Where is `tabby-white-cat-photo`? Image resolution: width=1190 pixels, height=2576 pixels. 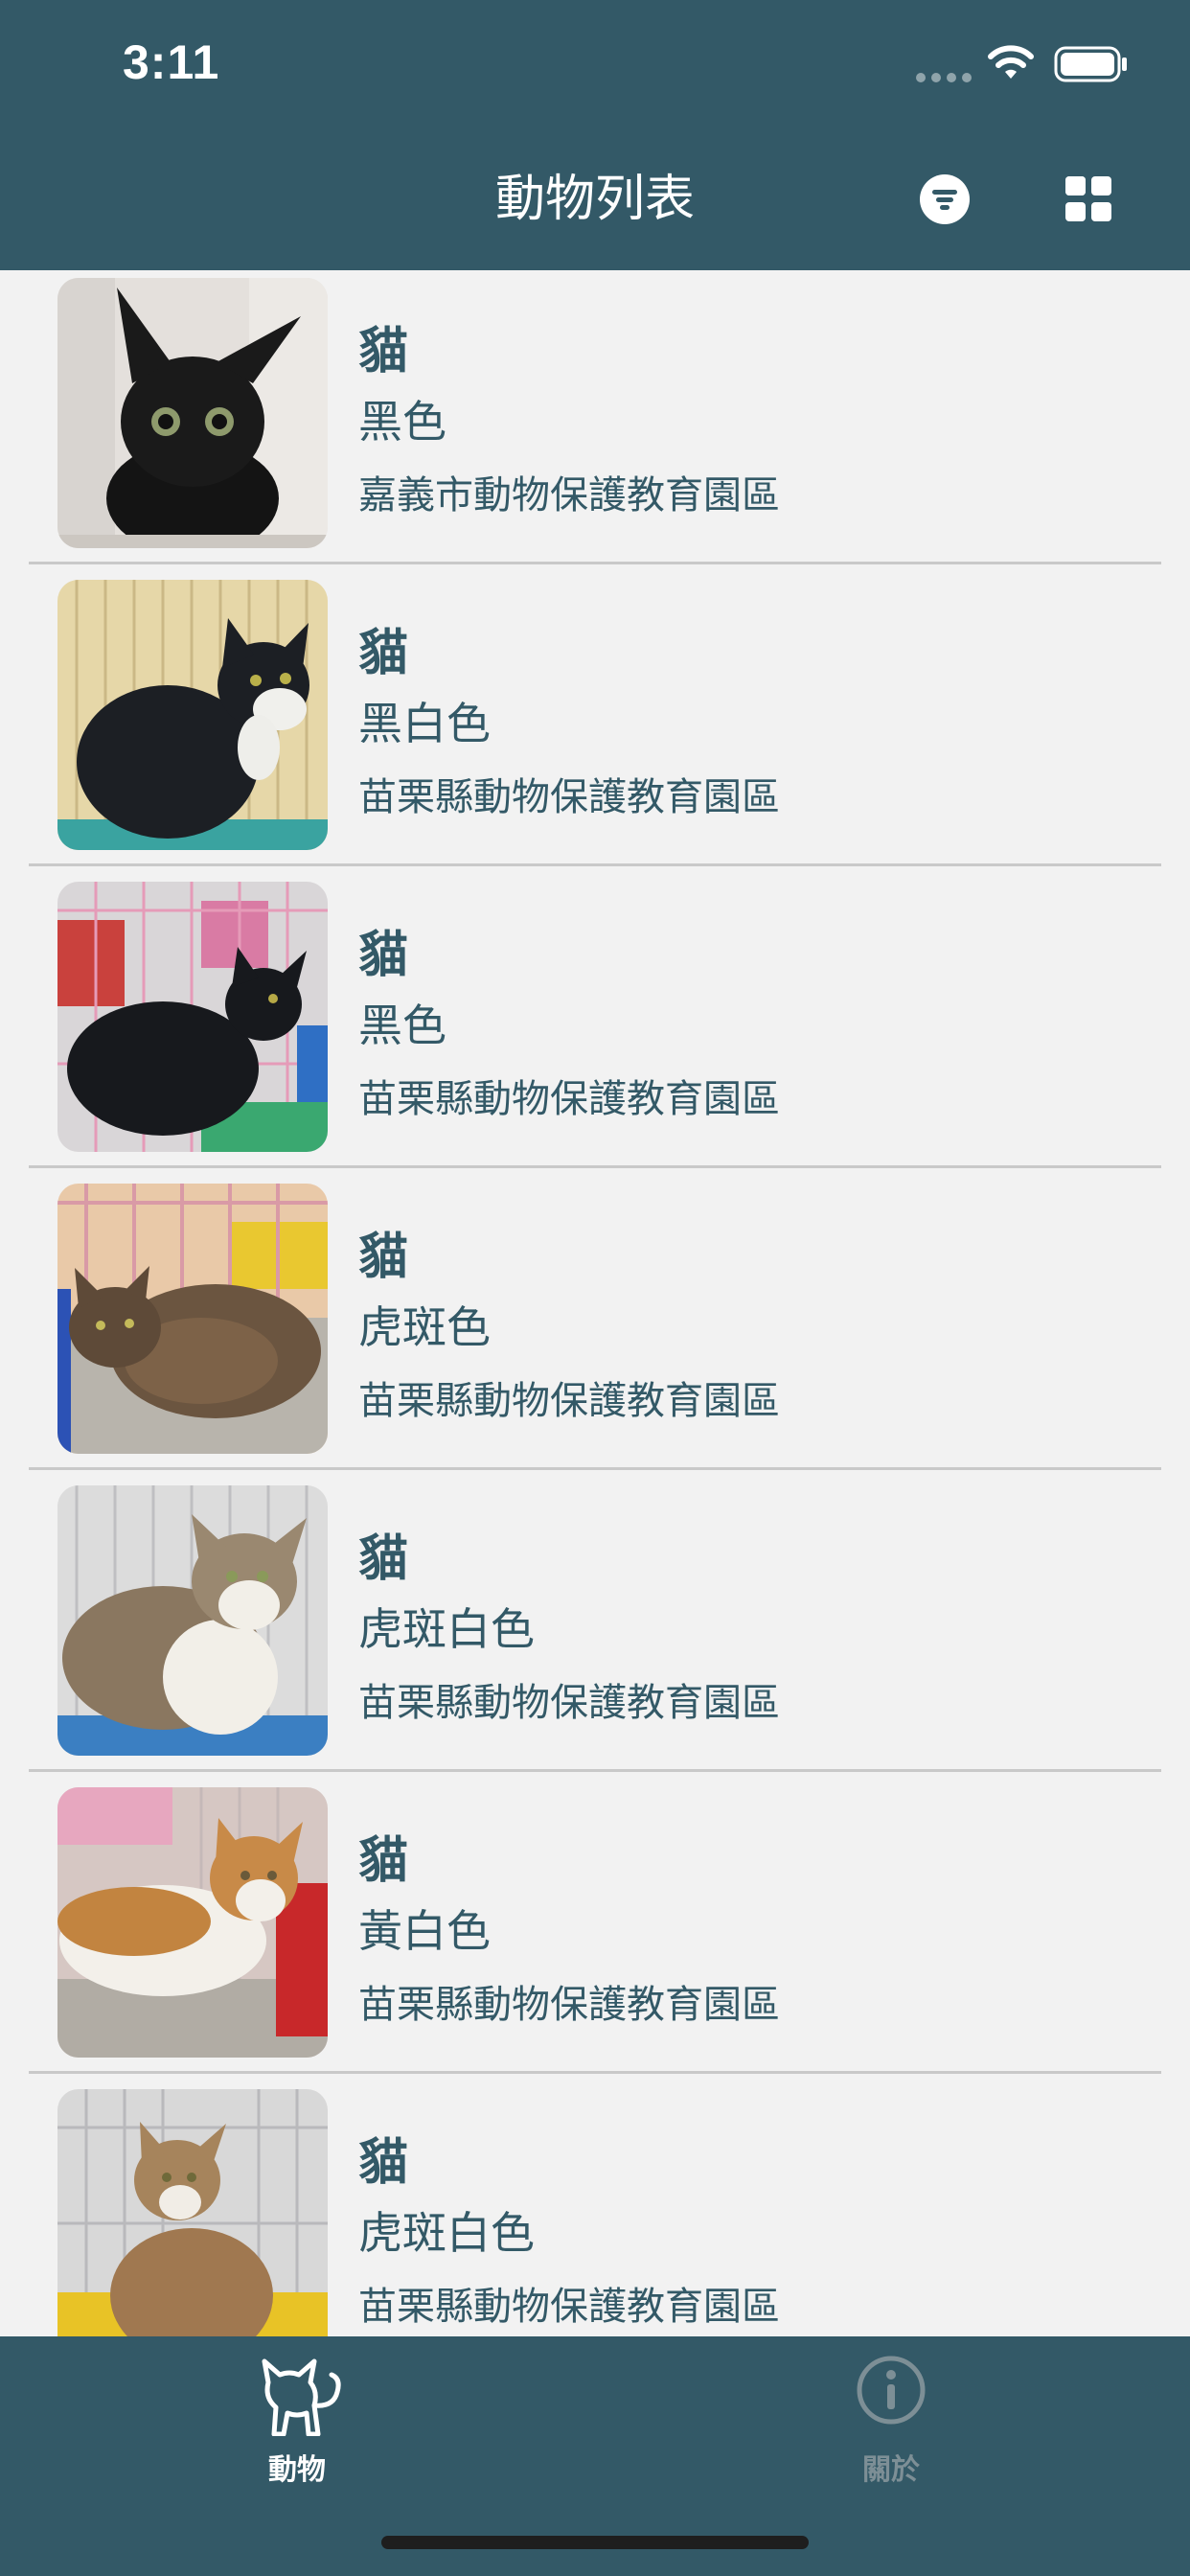 tabby-white-cat-photo is located at coordinates (193, 1621).